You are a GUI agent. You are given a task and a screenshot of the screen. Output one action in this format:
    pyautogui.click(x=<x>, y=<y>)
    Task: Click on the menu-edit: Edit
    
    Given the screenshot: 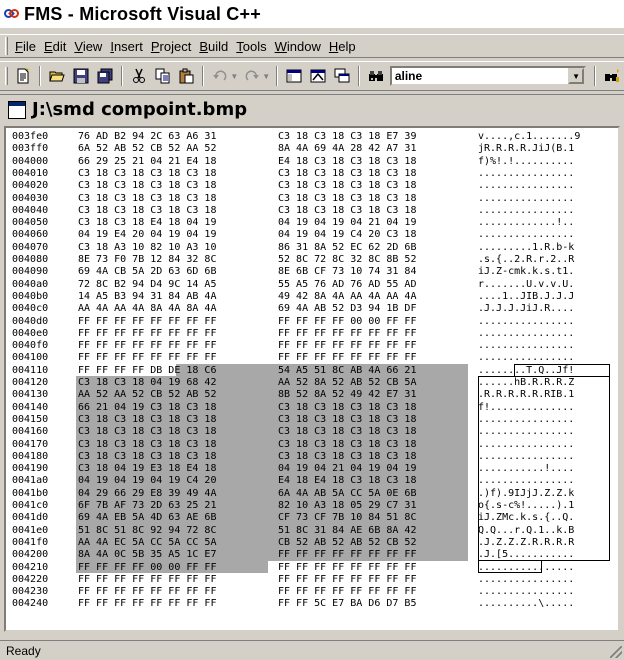 What is the action you would take?
    pyautogui.click(x=55, y=46)
    